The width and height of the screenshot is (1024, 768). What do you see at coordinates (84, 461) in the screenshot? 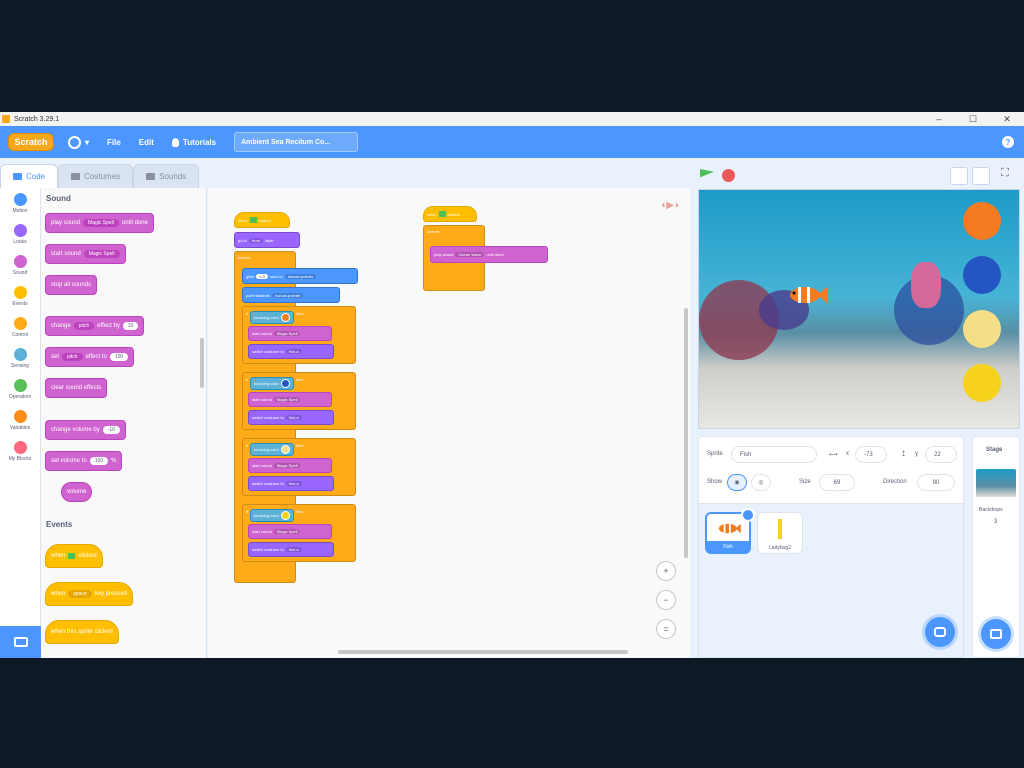
I see `set-volume-block: set volume to 100 %` at bounding box center [84, 461].